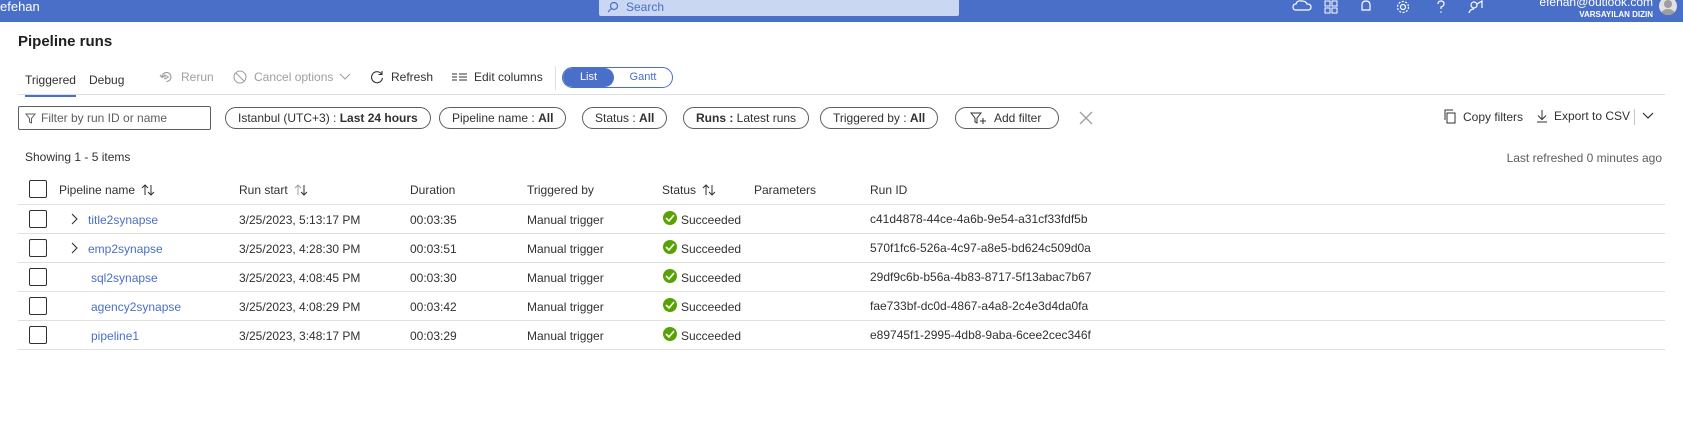  I want to click on run-id: 570f1fc6-526a-4c97-a8e5-bd624c509d0a, so click(980, 248).